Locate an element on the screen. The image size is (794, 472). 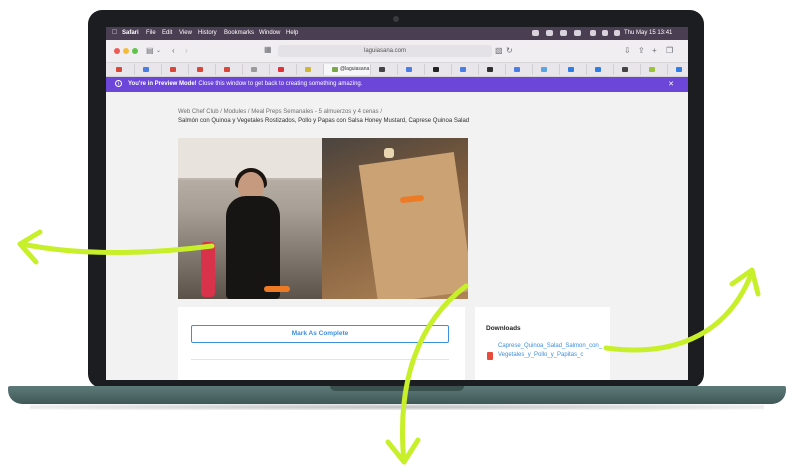
arrow-down is located at coordinates (434, 374).